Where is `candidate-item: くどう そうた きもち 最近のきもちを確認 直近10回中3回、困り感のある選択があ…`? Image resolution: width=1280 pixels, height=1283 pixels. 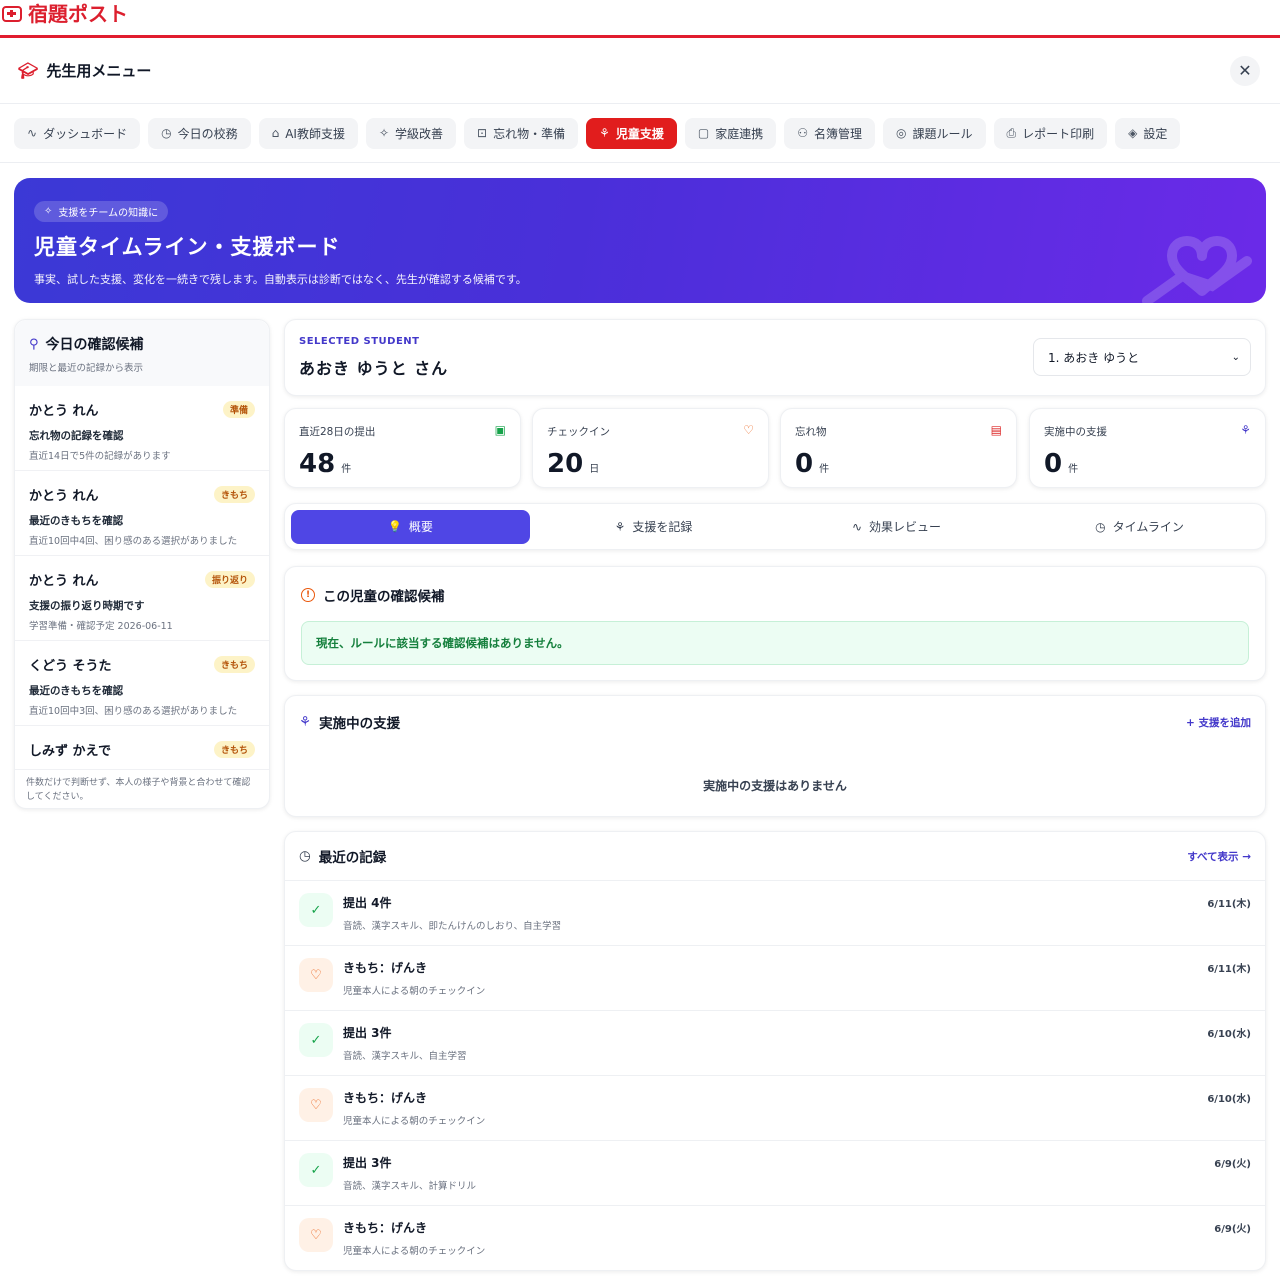
candidate-item: くどう そうた きもち 最近のきもちを確認 直近10回中3回、困り感のある選択があ… is located at coordinates (142, 683).